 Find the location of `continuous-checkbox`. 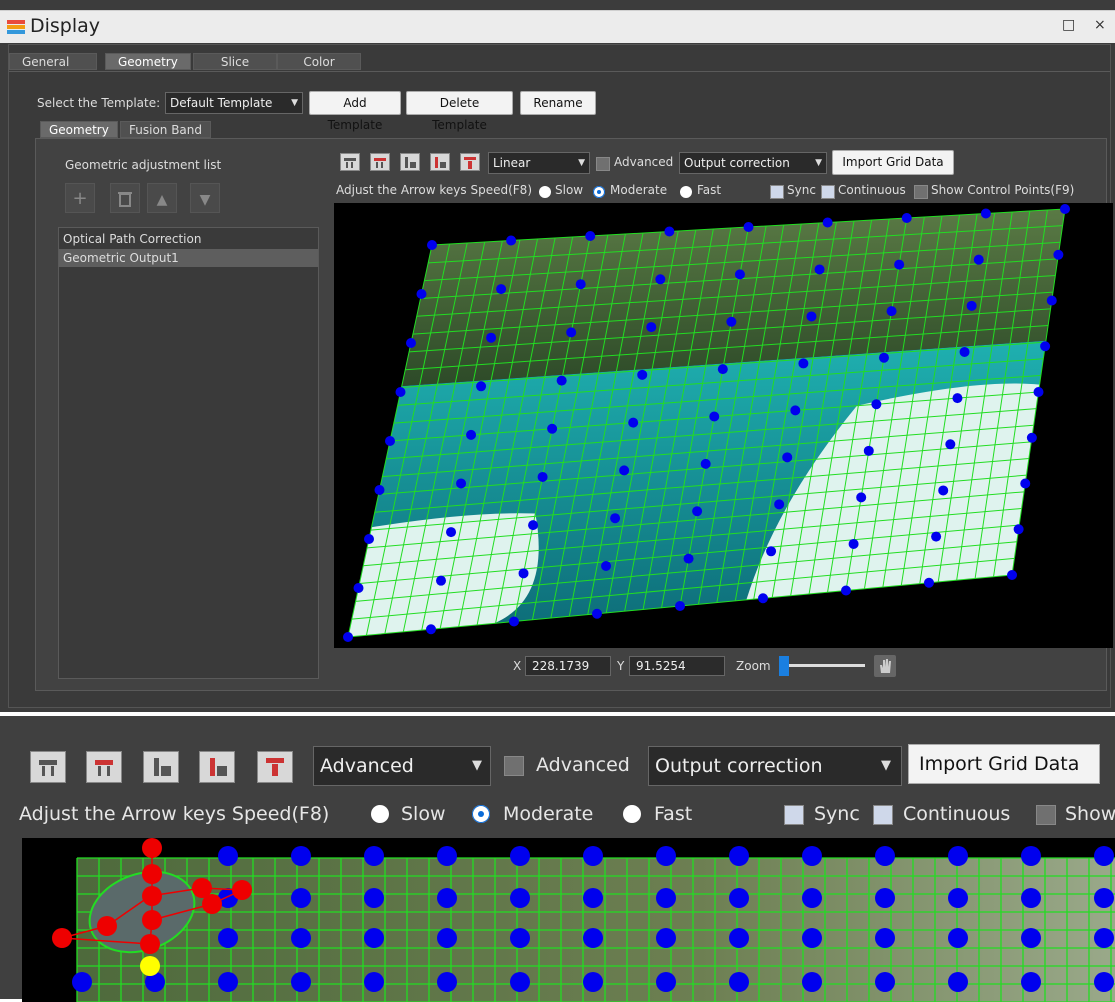

continuous-checkbox is located at coordinates (828, 191).